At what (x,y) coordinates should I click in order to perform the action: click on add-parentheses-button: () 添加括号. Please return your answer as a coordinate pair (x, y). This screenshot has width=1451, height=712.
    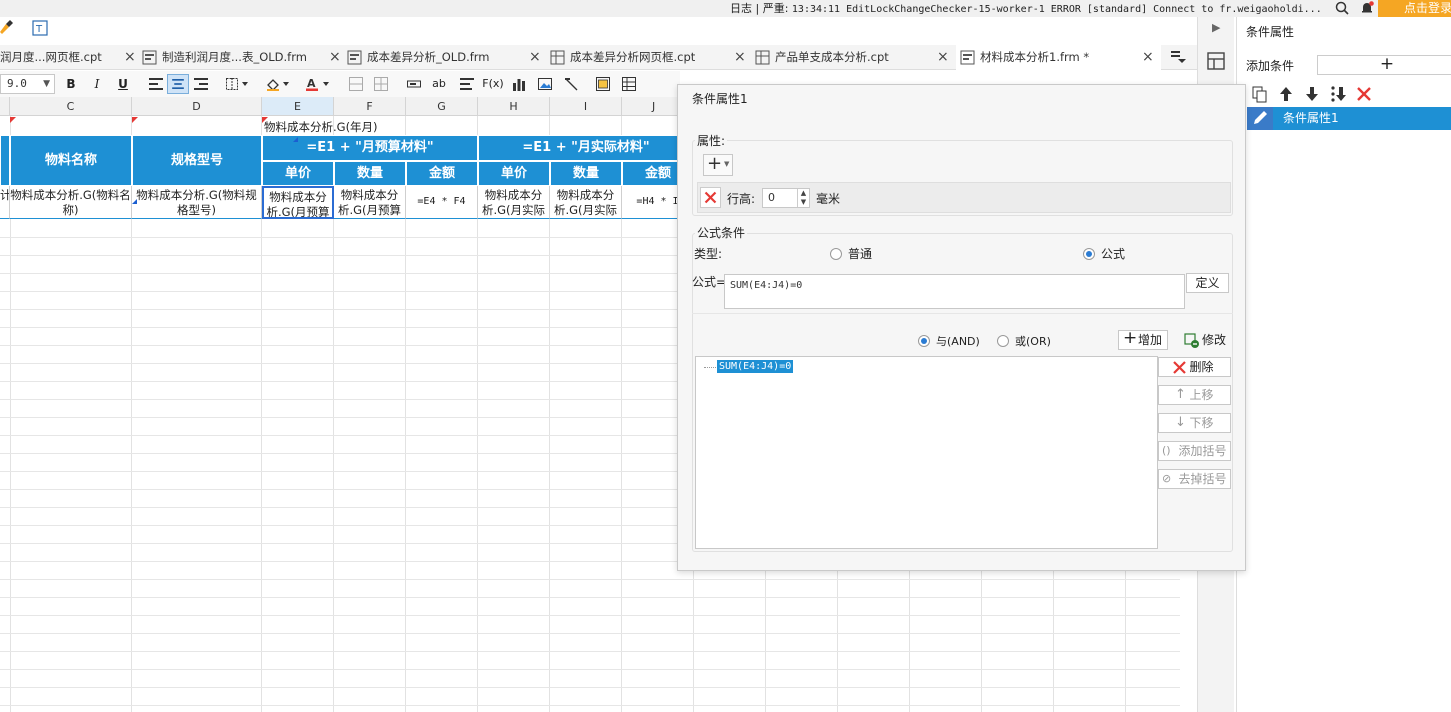
    Looking at the image, I should click on (1194, 451).